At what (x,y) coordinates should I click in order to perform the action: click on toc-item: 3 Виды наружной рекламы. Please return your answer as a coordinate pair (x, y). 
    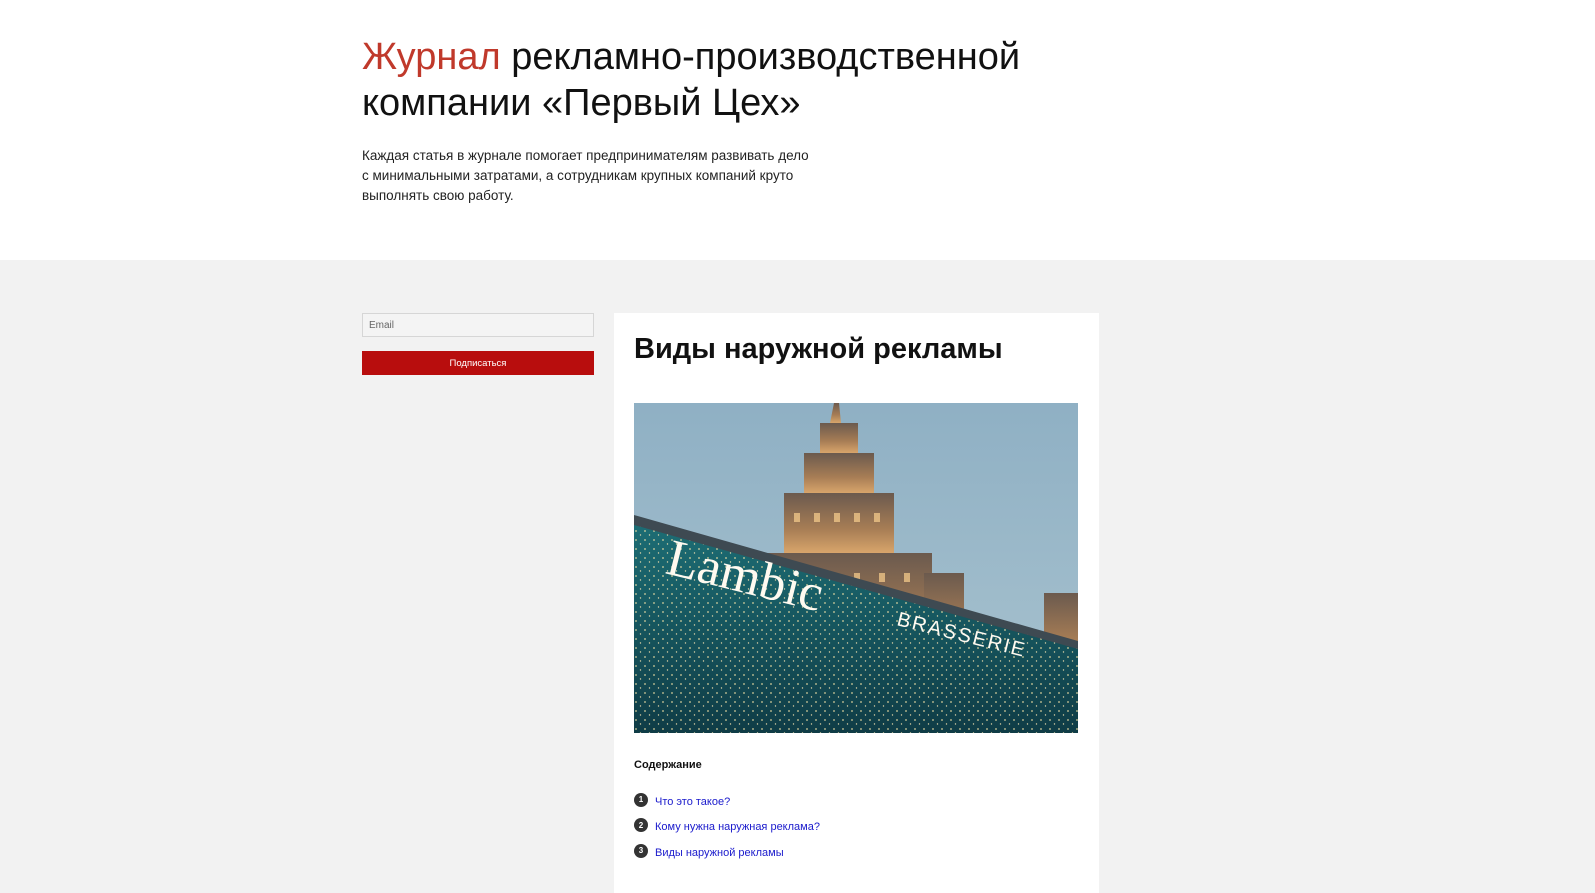
    Looking at the image, I should click on (727, 853).